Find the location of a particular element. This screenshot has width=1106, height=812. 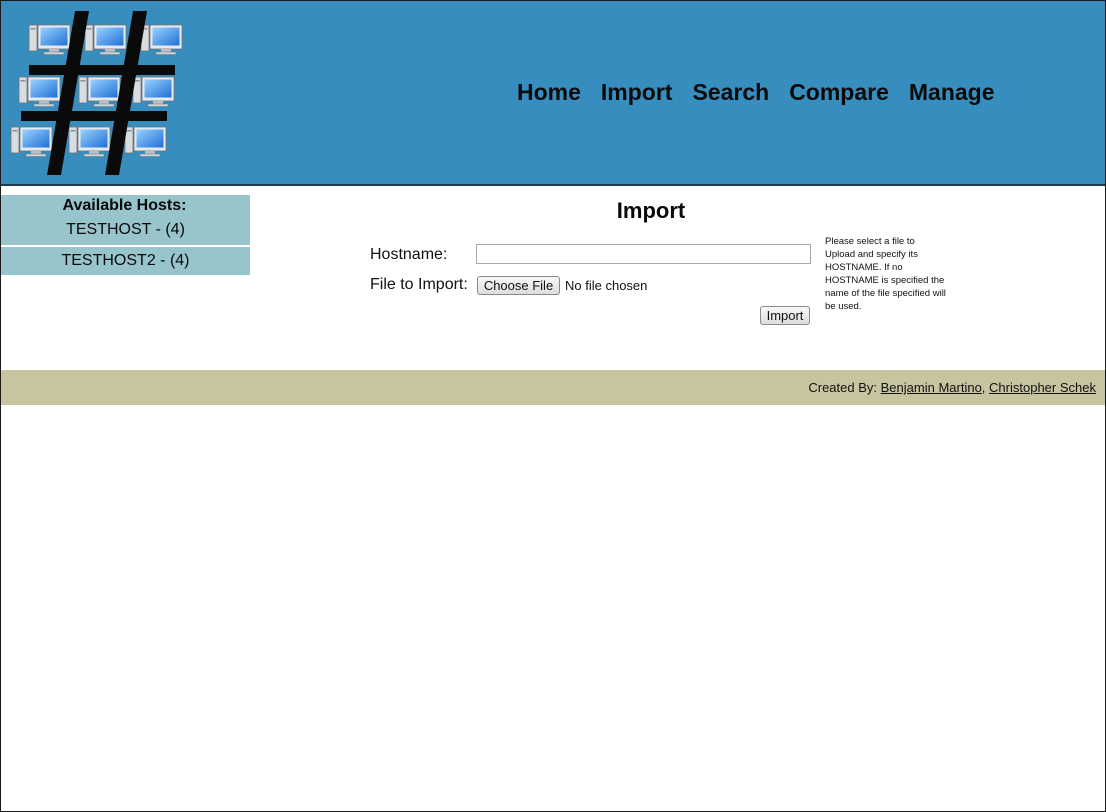

nav-import: Import is located at coordinates (637, 92).